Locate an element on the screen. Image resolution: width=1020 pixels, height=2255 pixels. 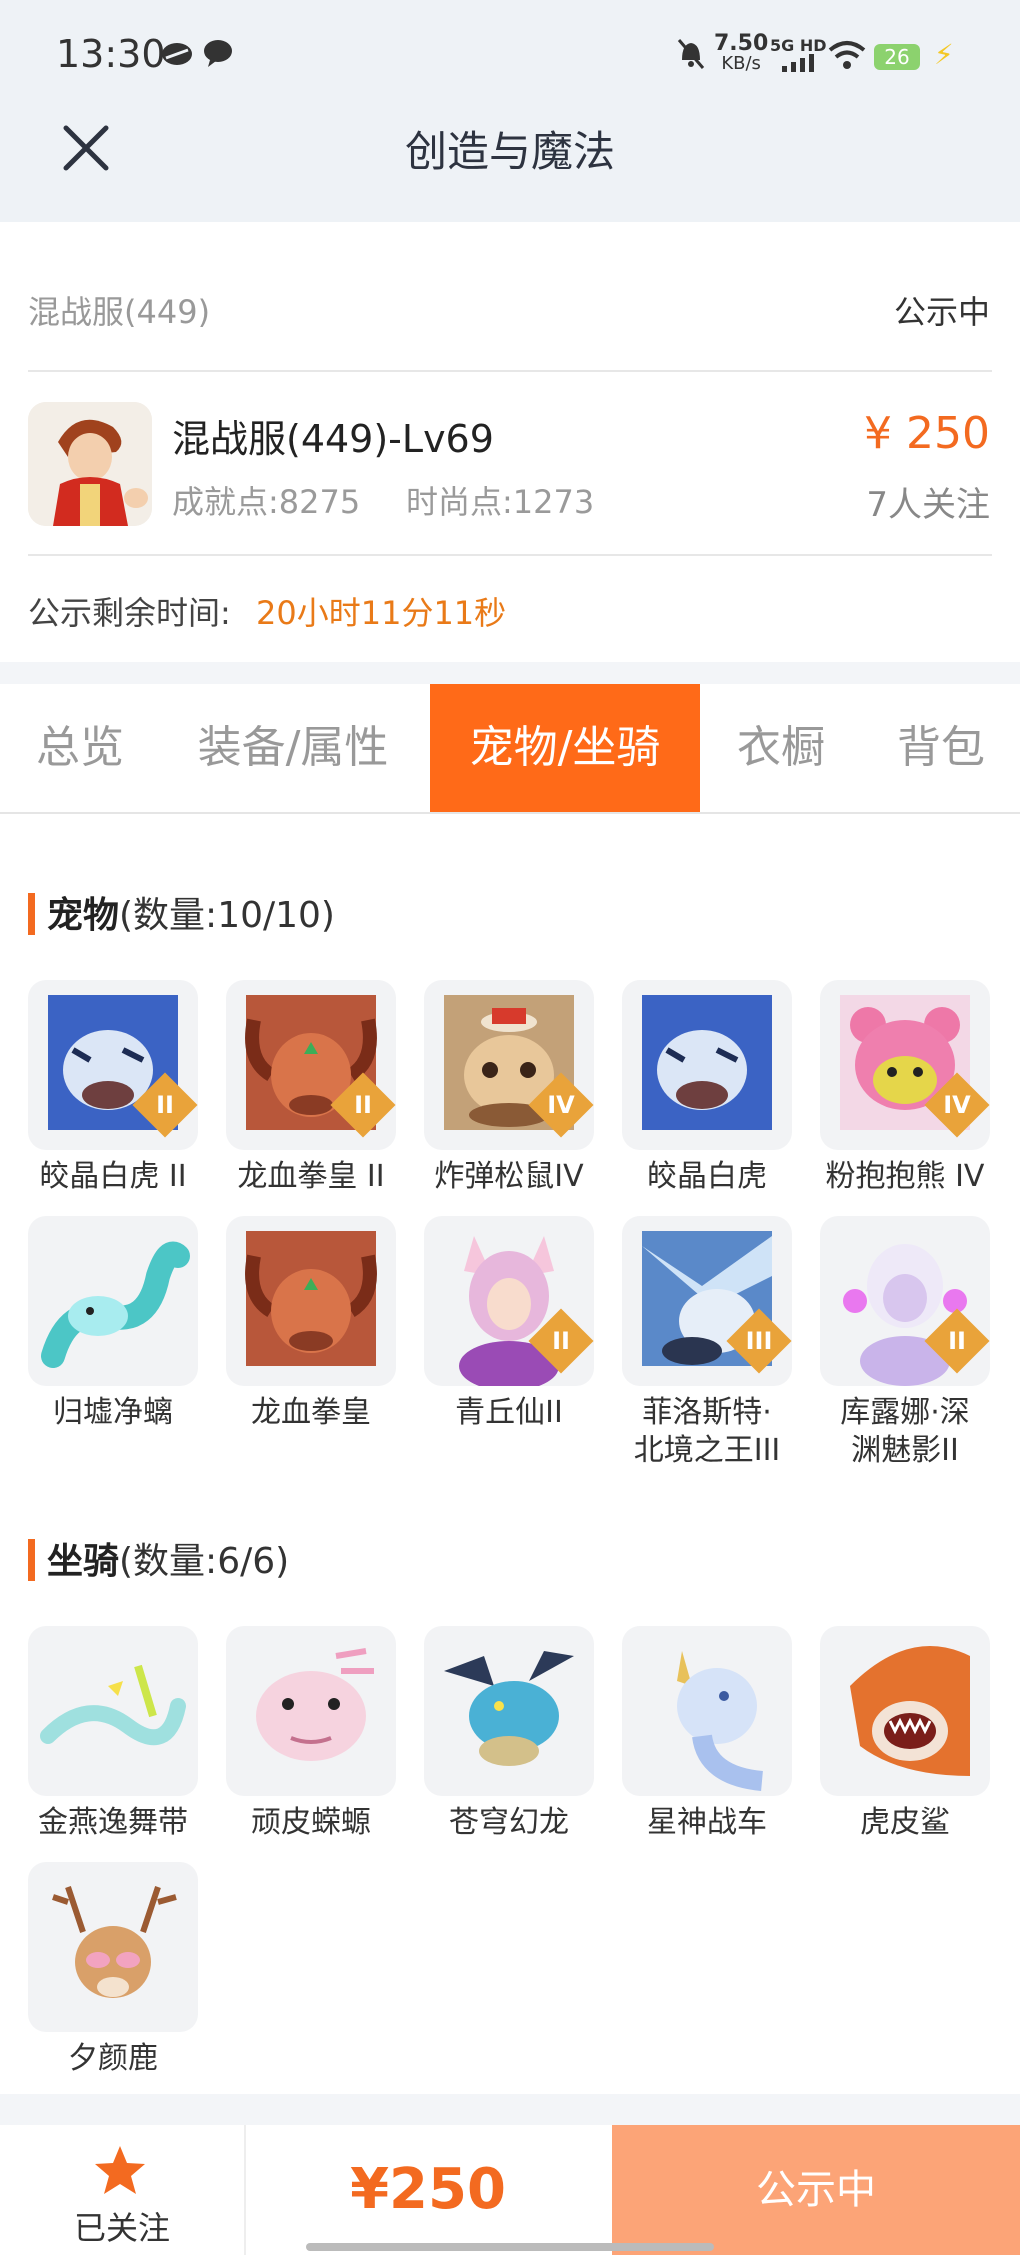
bomb-squirrel-icon: IV is located at coordinates (509, 1065).